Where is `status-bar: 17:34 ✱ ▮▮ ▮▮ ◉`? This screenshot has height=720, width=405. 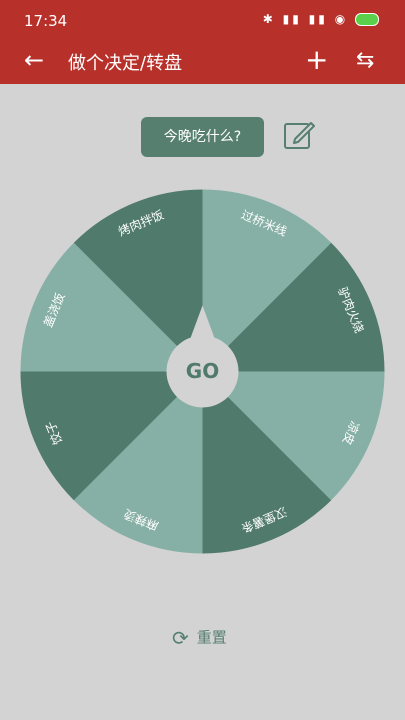 status-bar: 17:34 ✱ ▮▮ ▮▮ ◉ is located at coordinates (202, 19).